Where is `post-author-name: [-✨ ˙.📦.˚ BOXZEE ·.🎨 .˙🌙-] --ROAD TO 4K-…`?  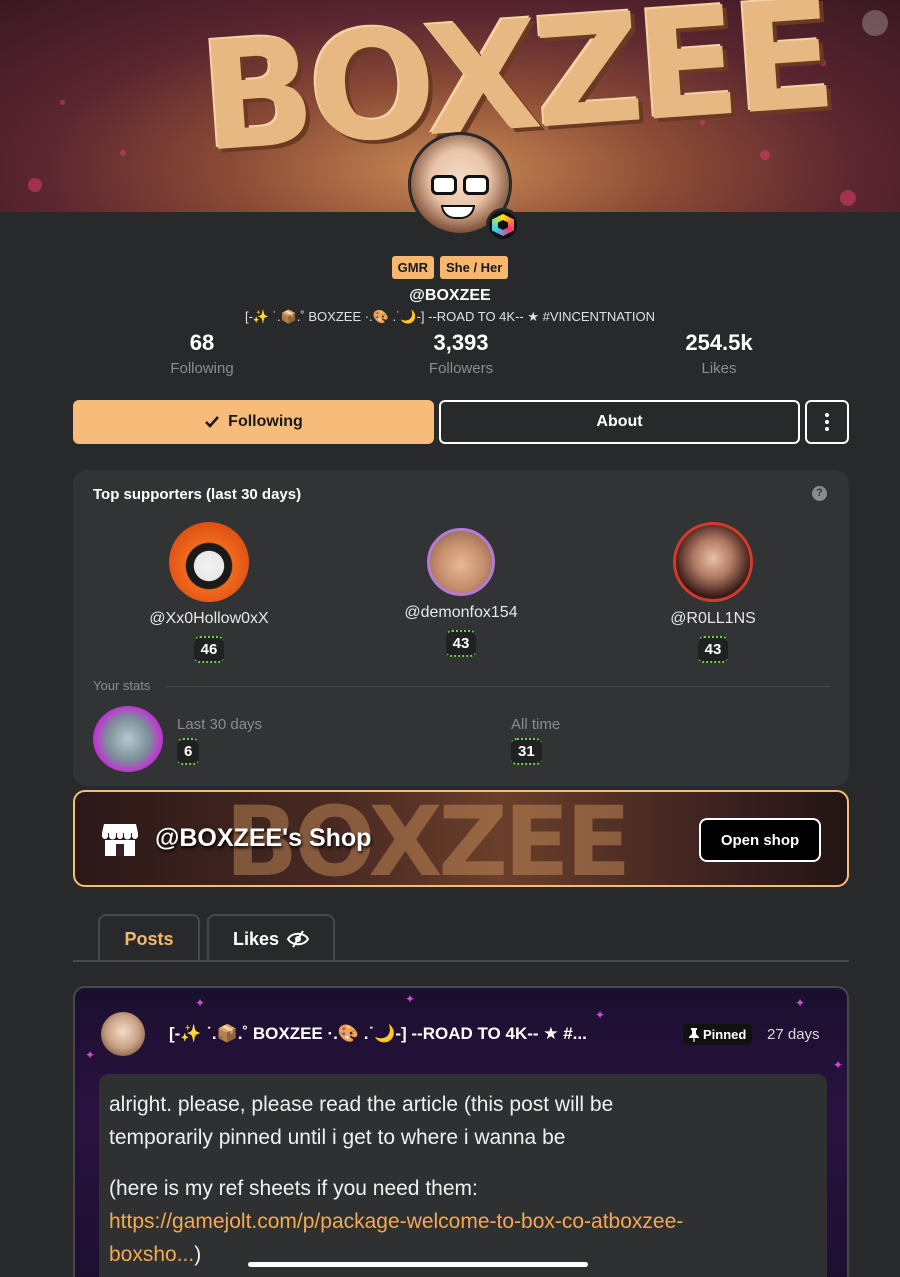
post-author-name: [-✨ ˙.📦.˚ BOXZEE ·.🎨 .˙🌙-] --ROAD TO 4K-… is located at coordinates (378, 1034).